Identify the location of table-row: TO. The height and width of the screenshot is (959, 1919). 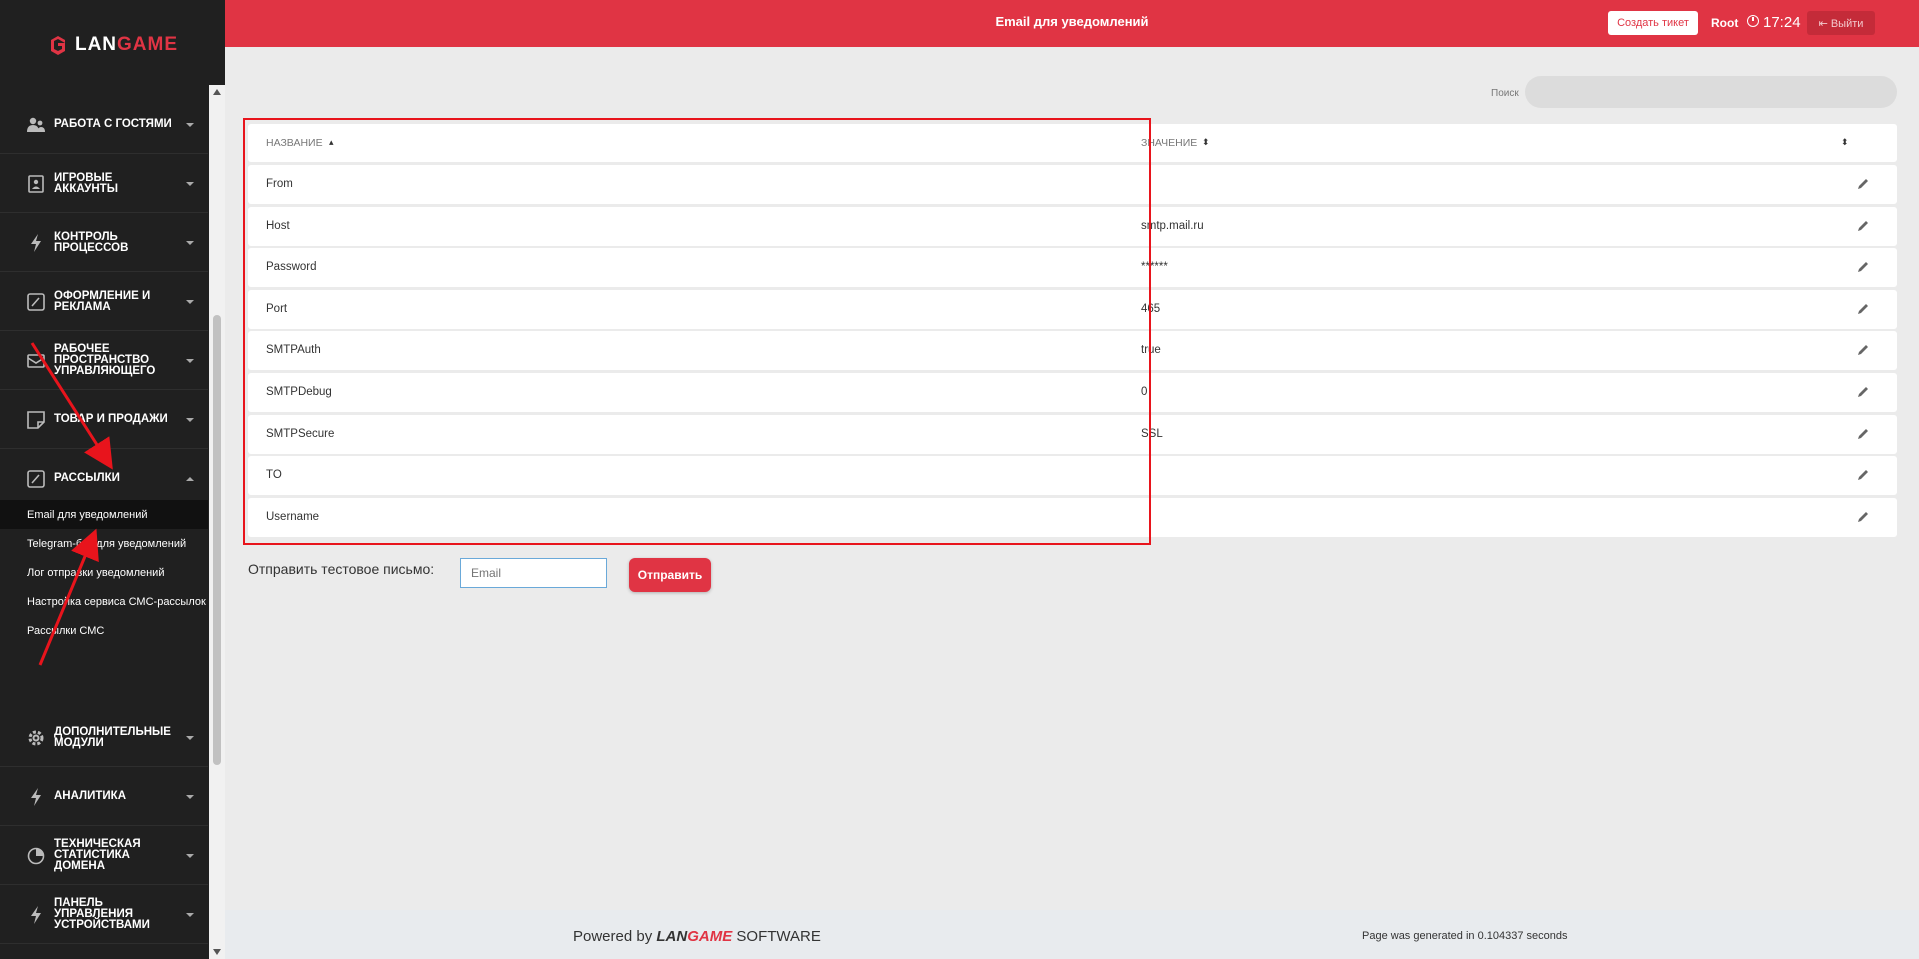
(1072, 476).